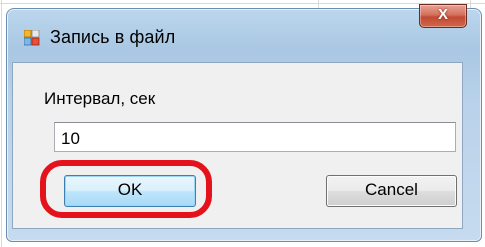  I want to click on interval-input, so click(255, 137).